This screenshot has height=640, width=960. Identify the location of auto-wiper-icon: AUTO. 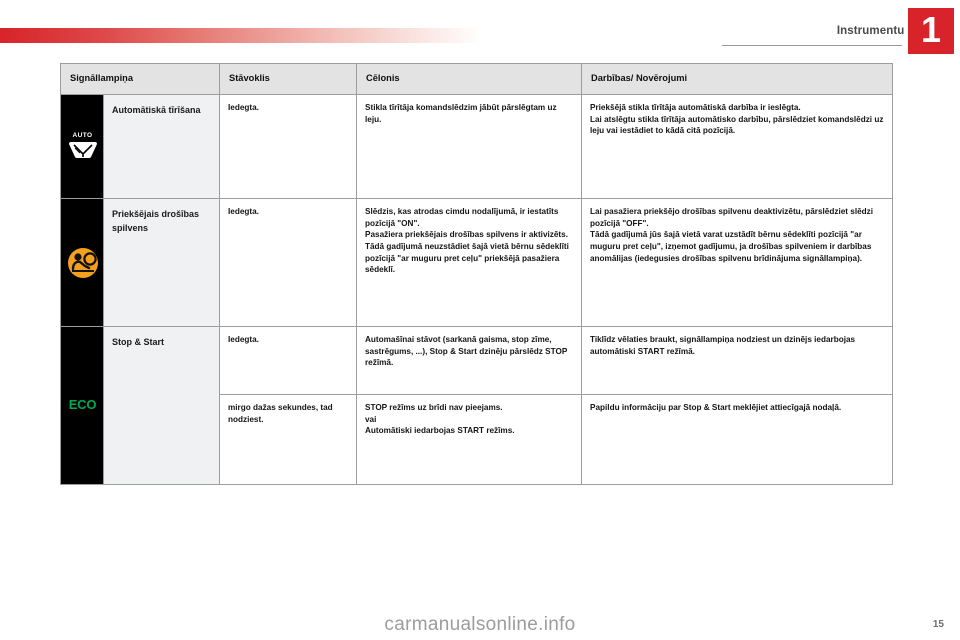
(82, 146).